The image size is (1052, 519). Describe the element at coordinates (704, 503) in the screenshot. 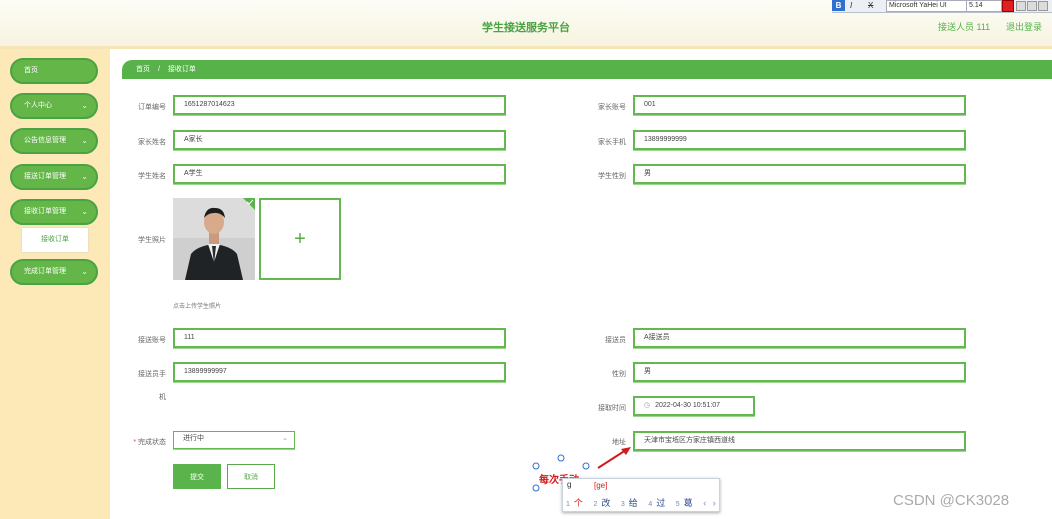

I see `ime-prev-icon: ‹` at that location.